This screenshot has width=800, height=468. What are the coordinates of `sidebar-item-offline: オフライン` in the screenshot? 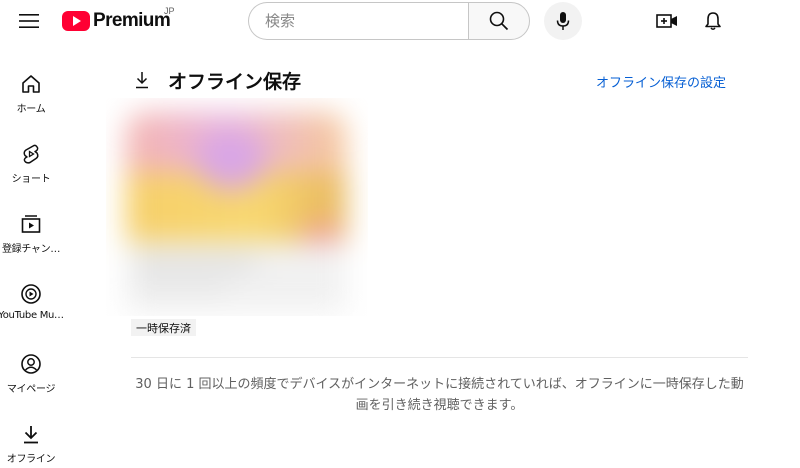 It's located at (31, 441).